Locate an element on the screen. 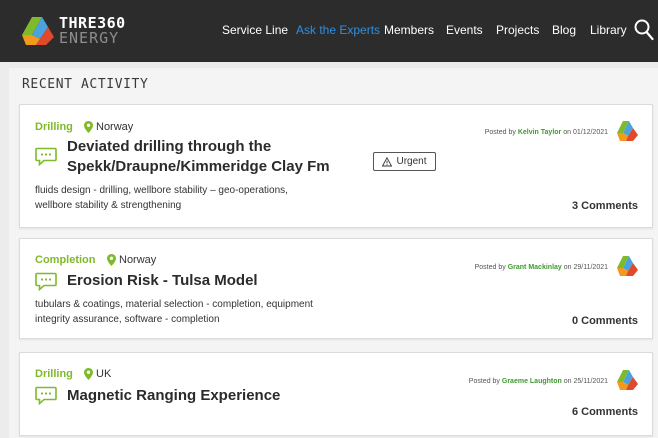  posted-date: on 25/11/2021 is located at coordinates (585, 381).